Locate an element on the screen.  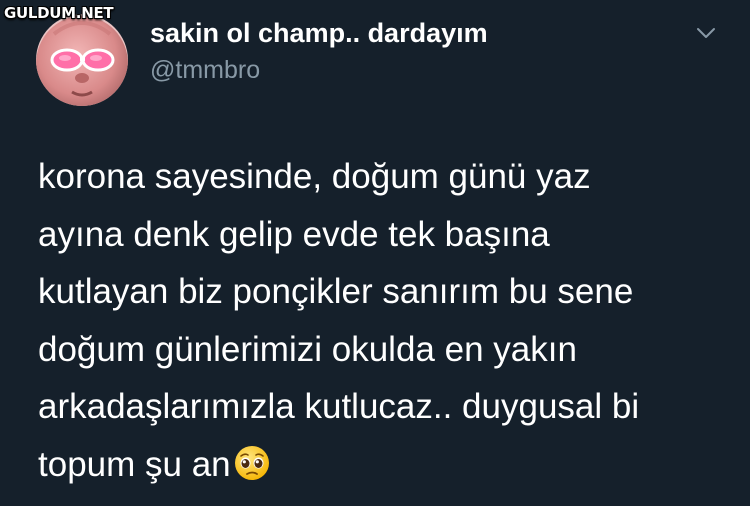
user-handle: @tmmbro is located at coordinates (205, 70).